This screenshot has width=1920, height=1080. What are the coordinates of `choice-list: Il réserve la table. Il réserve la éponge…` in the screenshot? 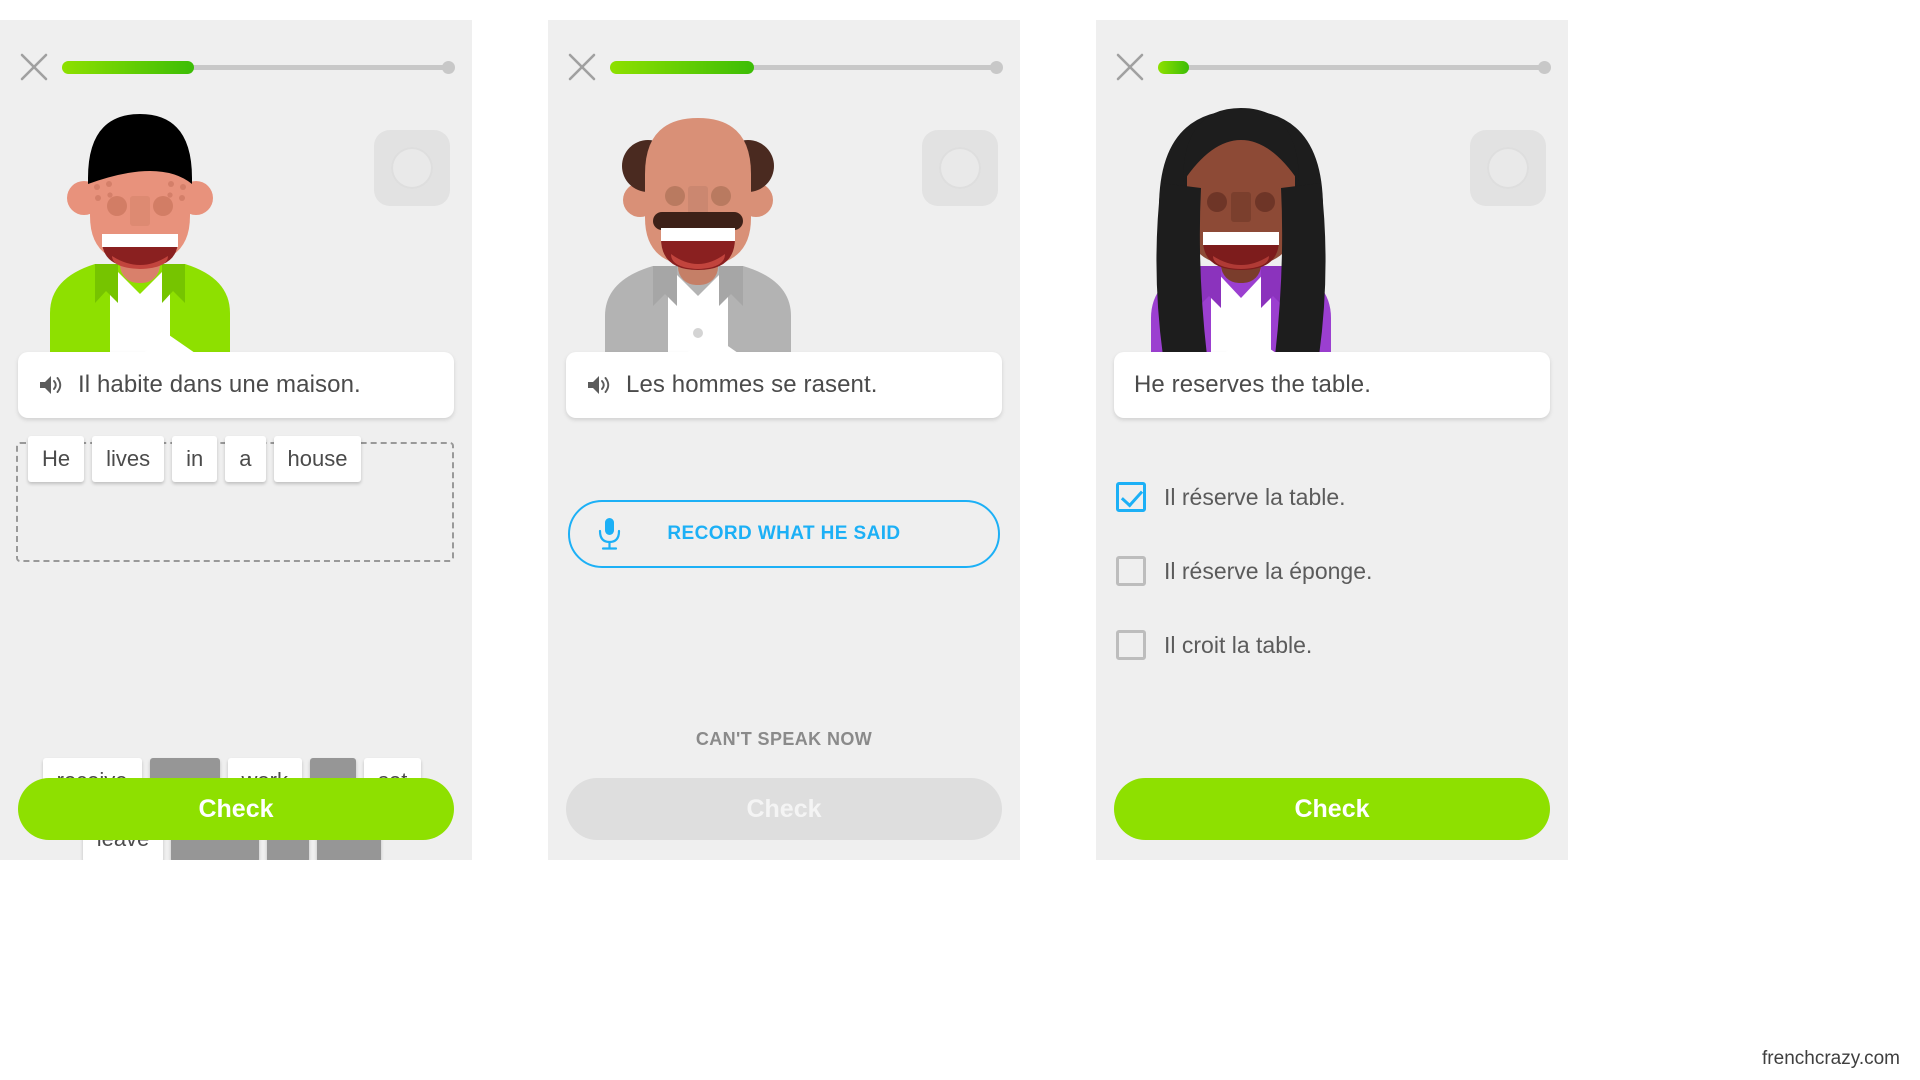 It's located at (1332, 571).